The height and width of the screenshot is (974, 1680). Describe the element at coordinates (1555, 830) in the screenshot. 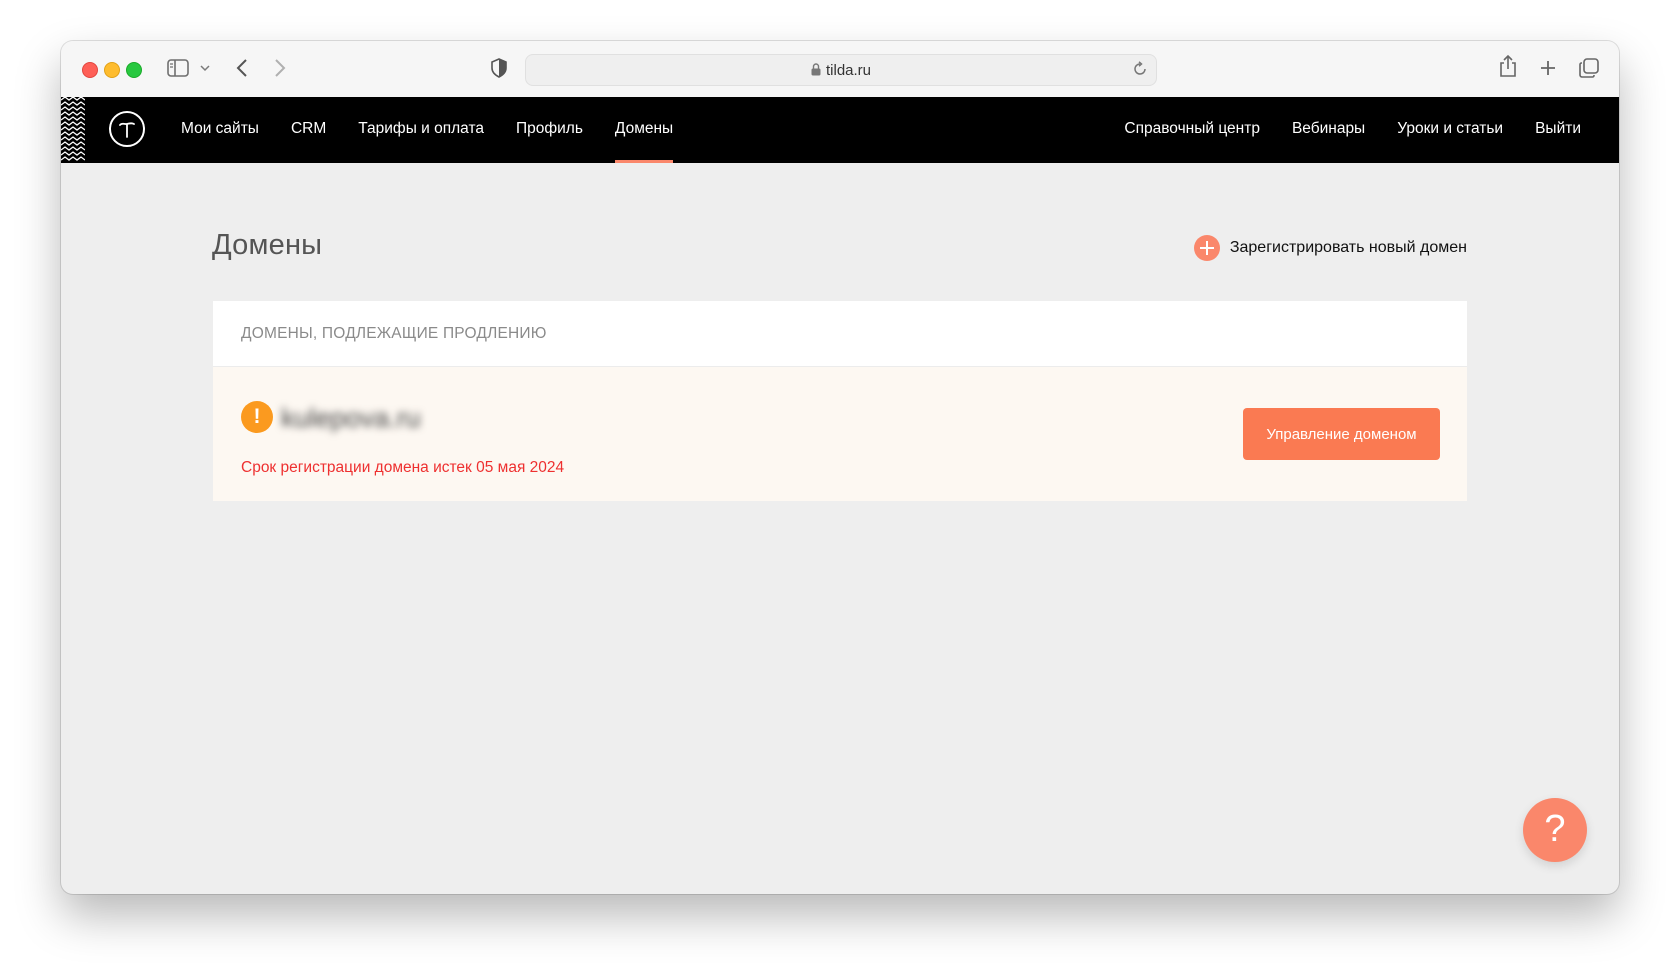

I see `help-button: ?` at that location.